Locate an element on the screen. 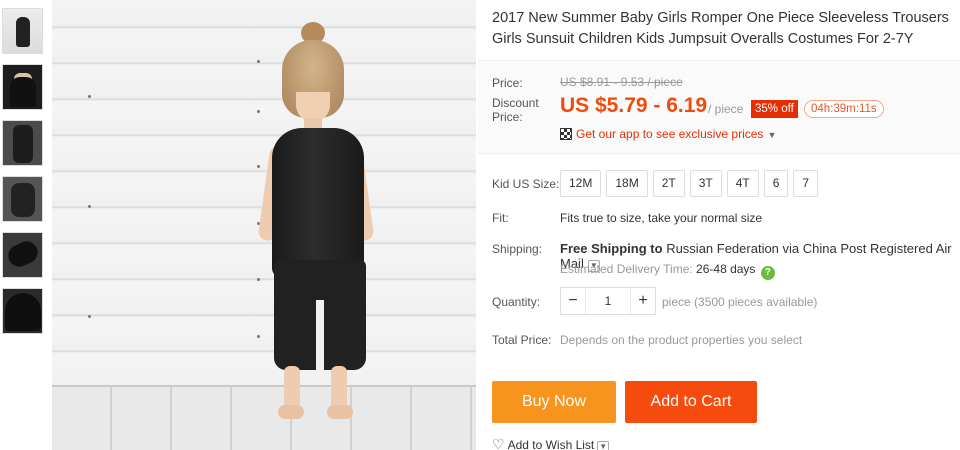 The width and height of the screenshot is (960, 450). heart-icon: ♡ is located at coordinates (498, 443).